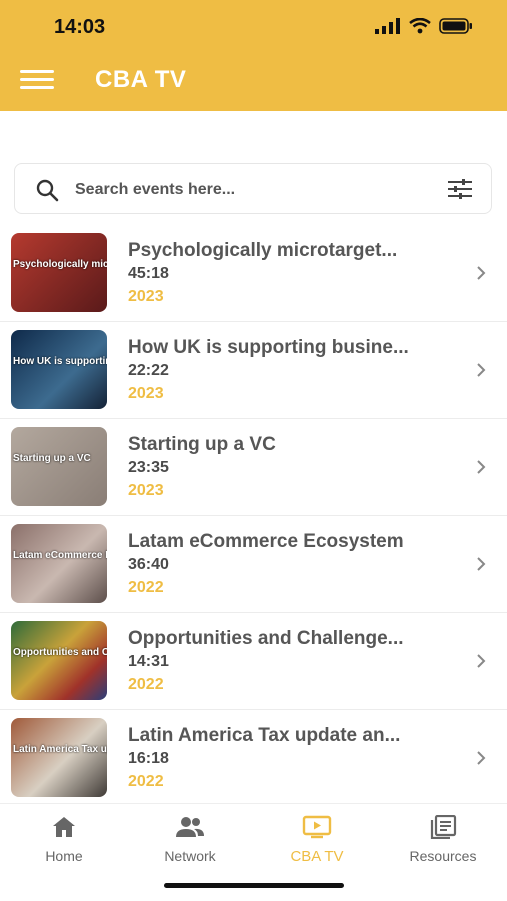 Image resolution: width=507 pixels, height=901 pixels. Describe the element at coordinates (148, 370) in the screenshot. I see `event-duration: 22:22` at that location.